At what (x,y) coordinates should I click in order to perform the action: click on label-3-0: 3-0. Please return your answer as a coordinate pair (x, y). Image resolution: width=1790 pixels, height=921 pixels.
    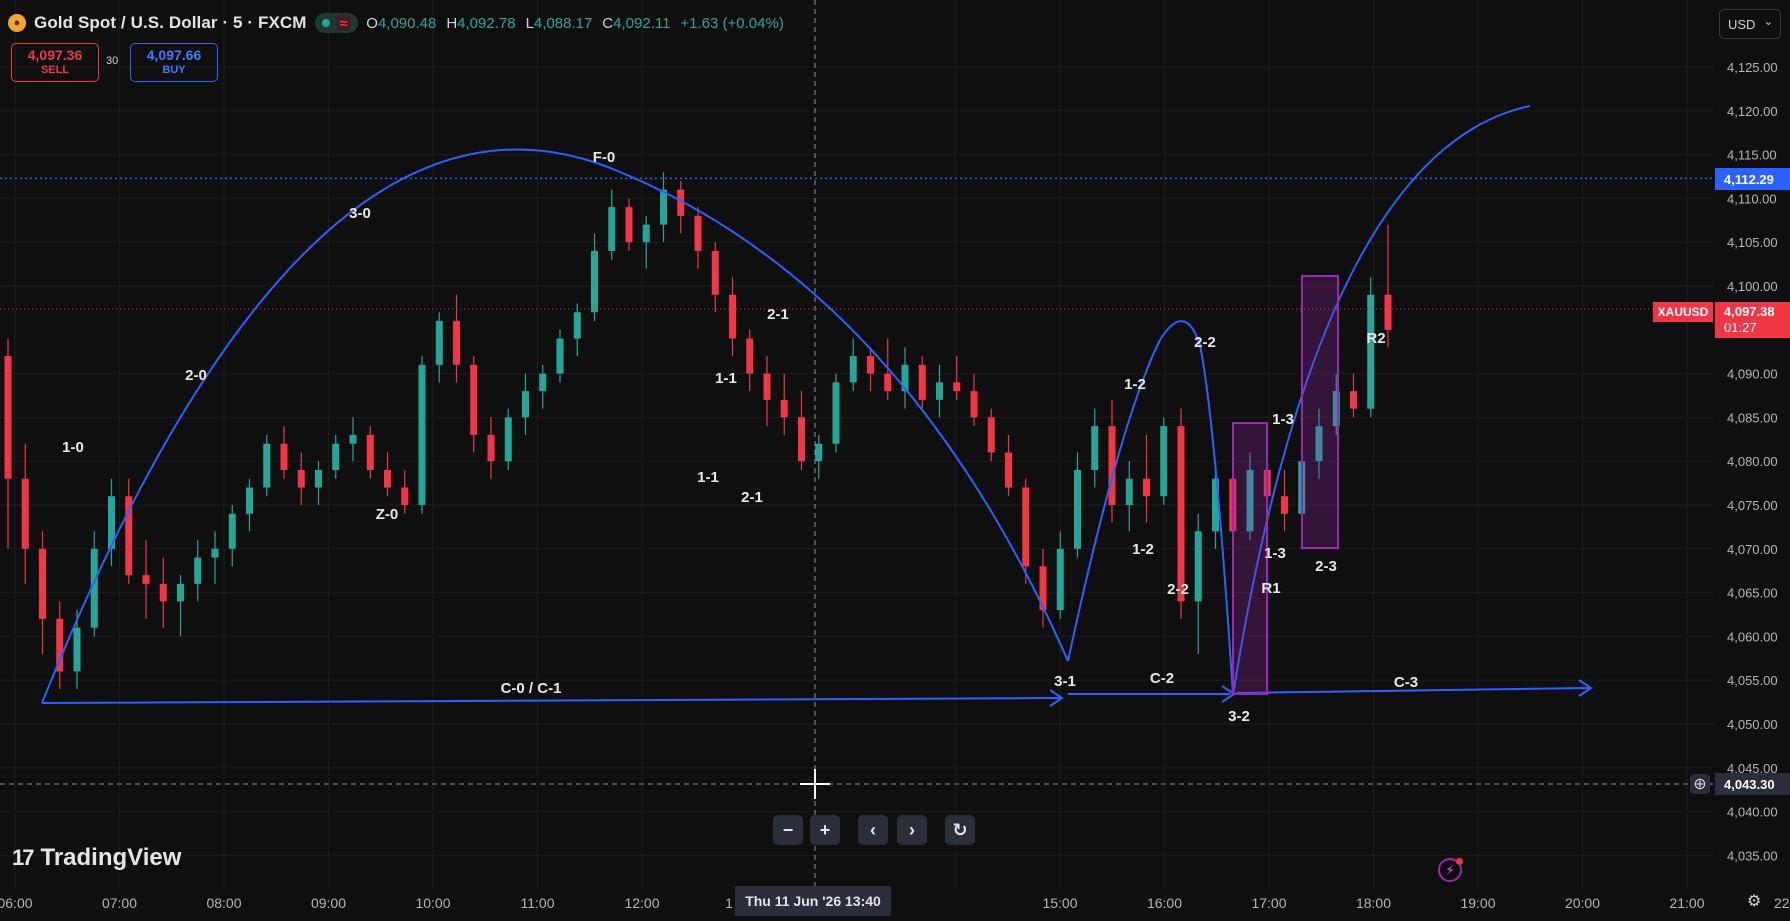
    Looking at the image, I should click on (360, 213).